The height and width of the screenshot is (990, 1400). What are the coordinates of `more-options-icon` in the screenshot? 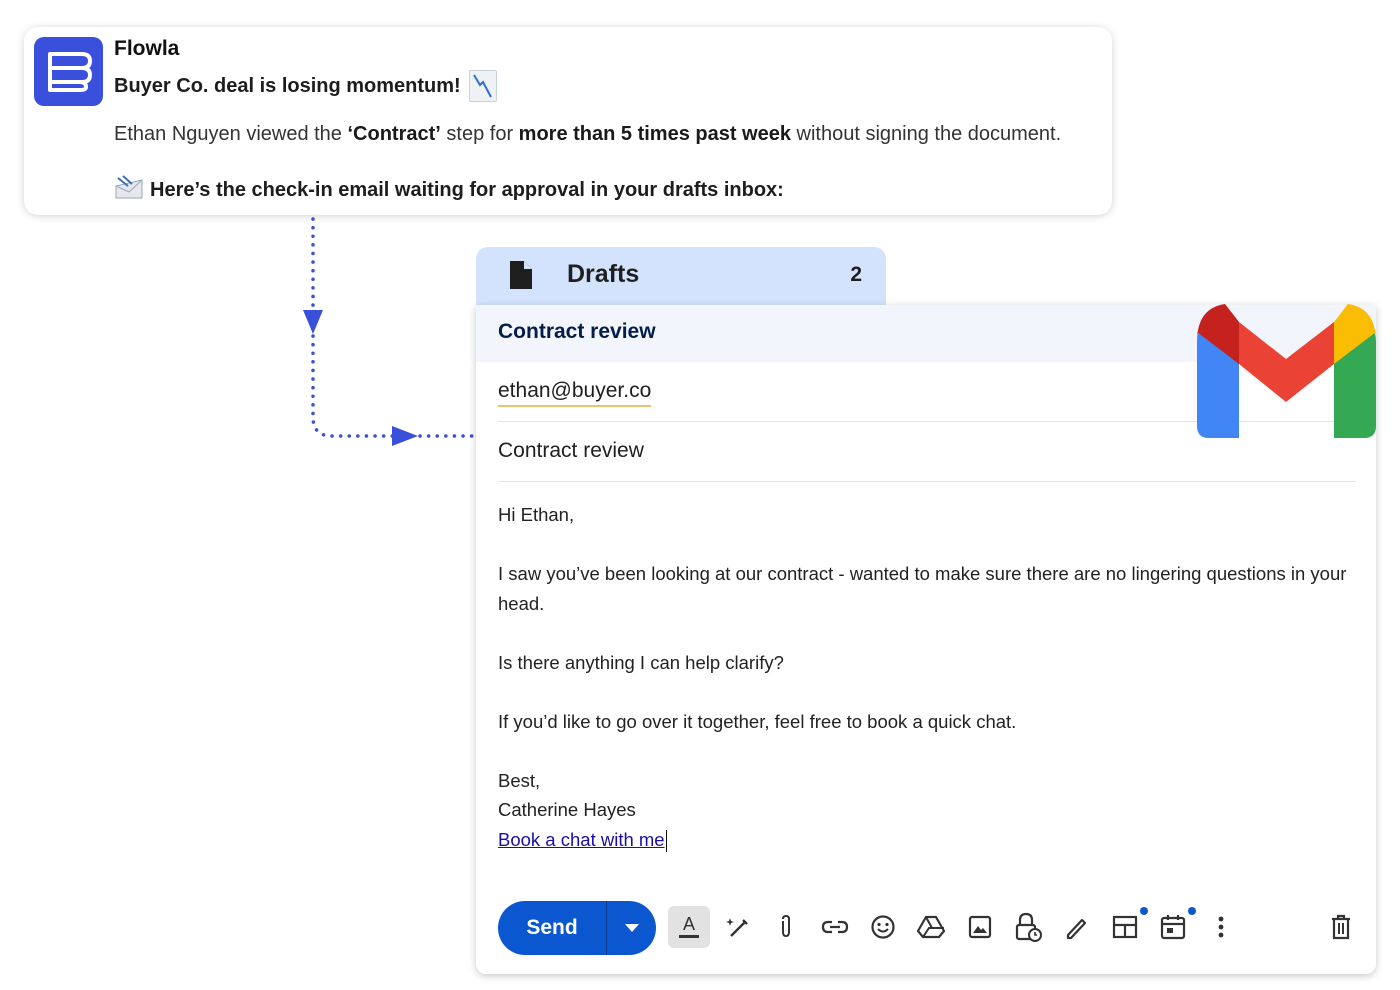 It's located at (1221, 927).